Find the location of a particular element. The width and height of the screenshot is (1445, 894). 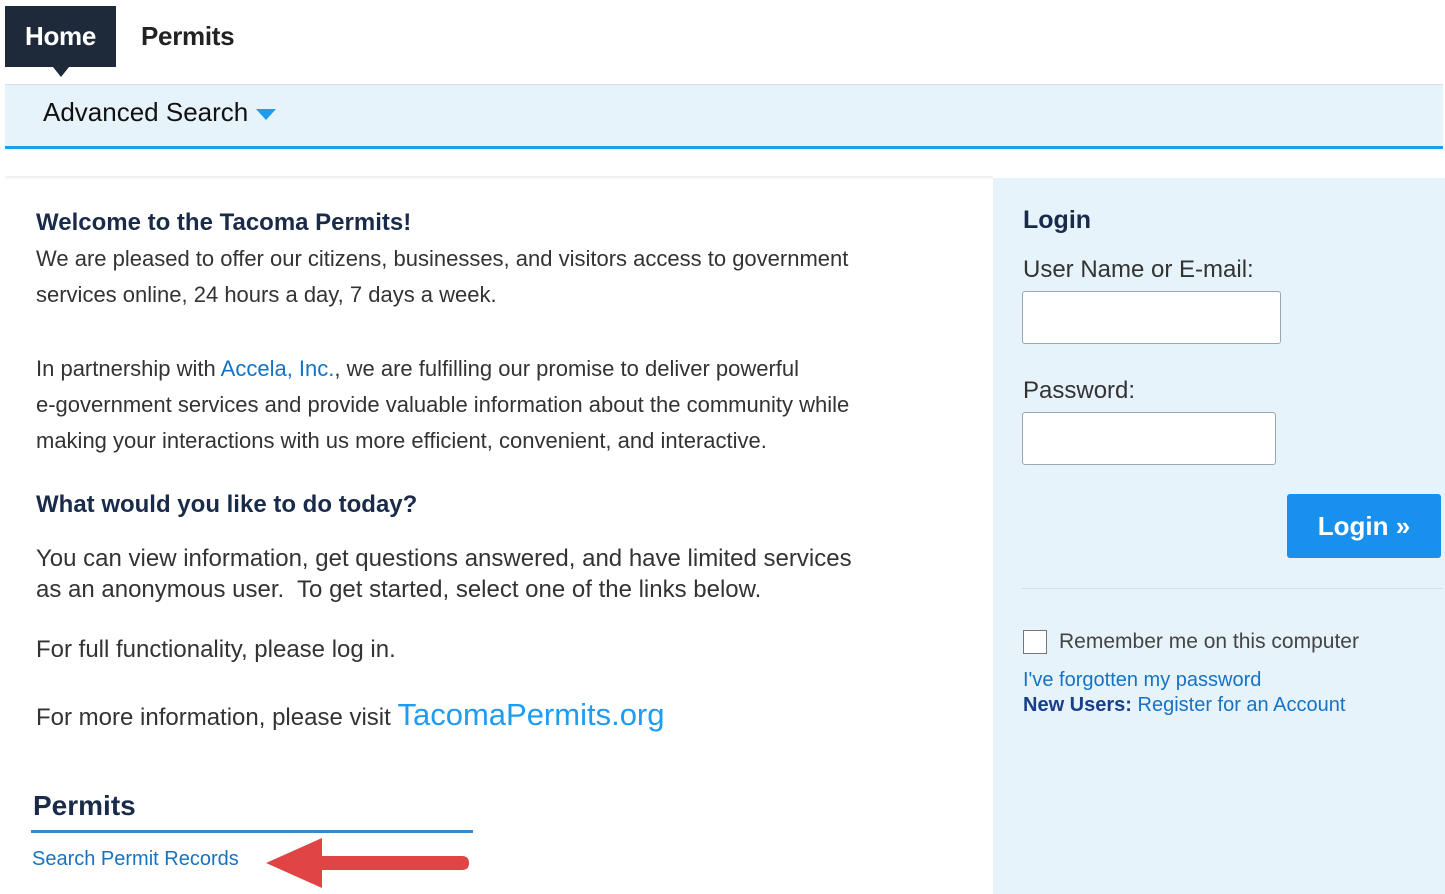

permits-section-divider is located at coordinates (252, 831).